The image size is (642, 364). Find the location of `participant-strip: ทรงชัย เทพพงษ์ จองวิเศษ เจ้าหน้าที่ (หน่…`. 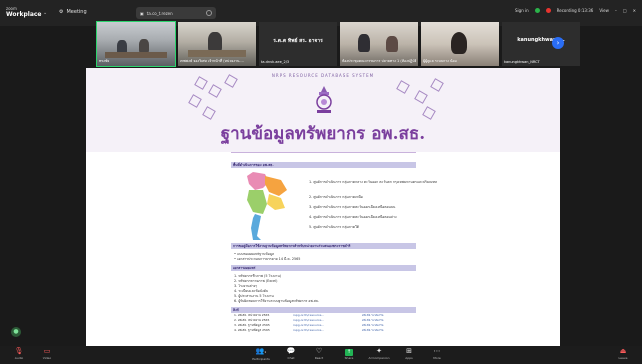

participant-strip: ทรงชัย เทพพงษ์ จองวิเศษ เจ้าหน้าที่ (หน่… is located at coordinates (338, 44).